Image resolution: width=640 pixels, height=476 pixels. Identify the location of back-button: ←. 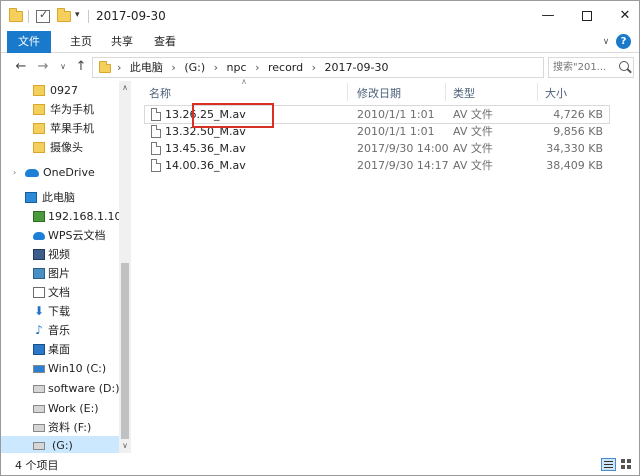
(21, 67).